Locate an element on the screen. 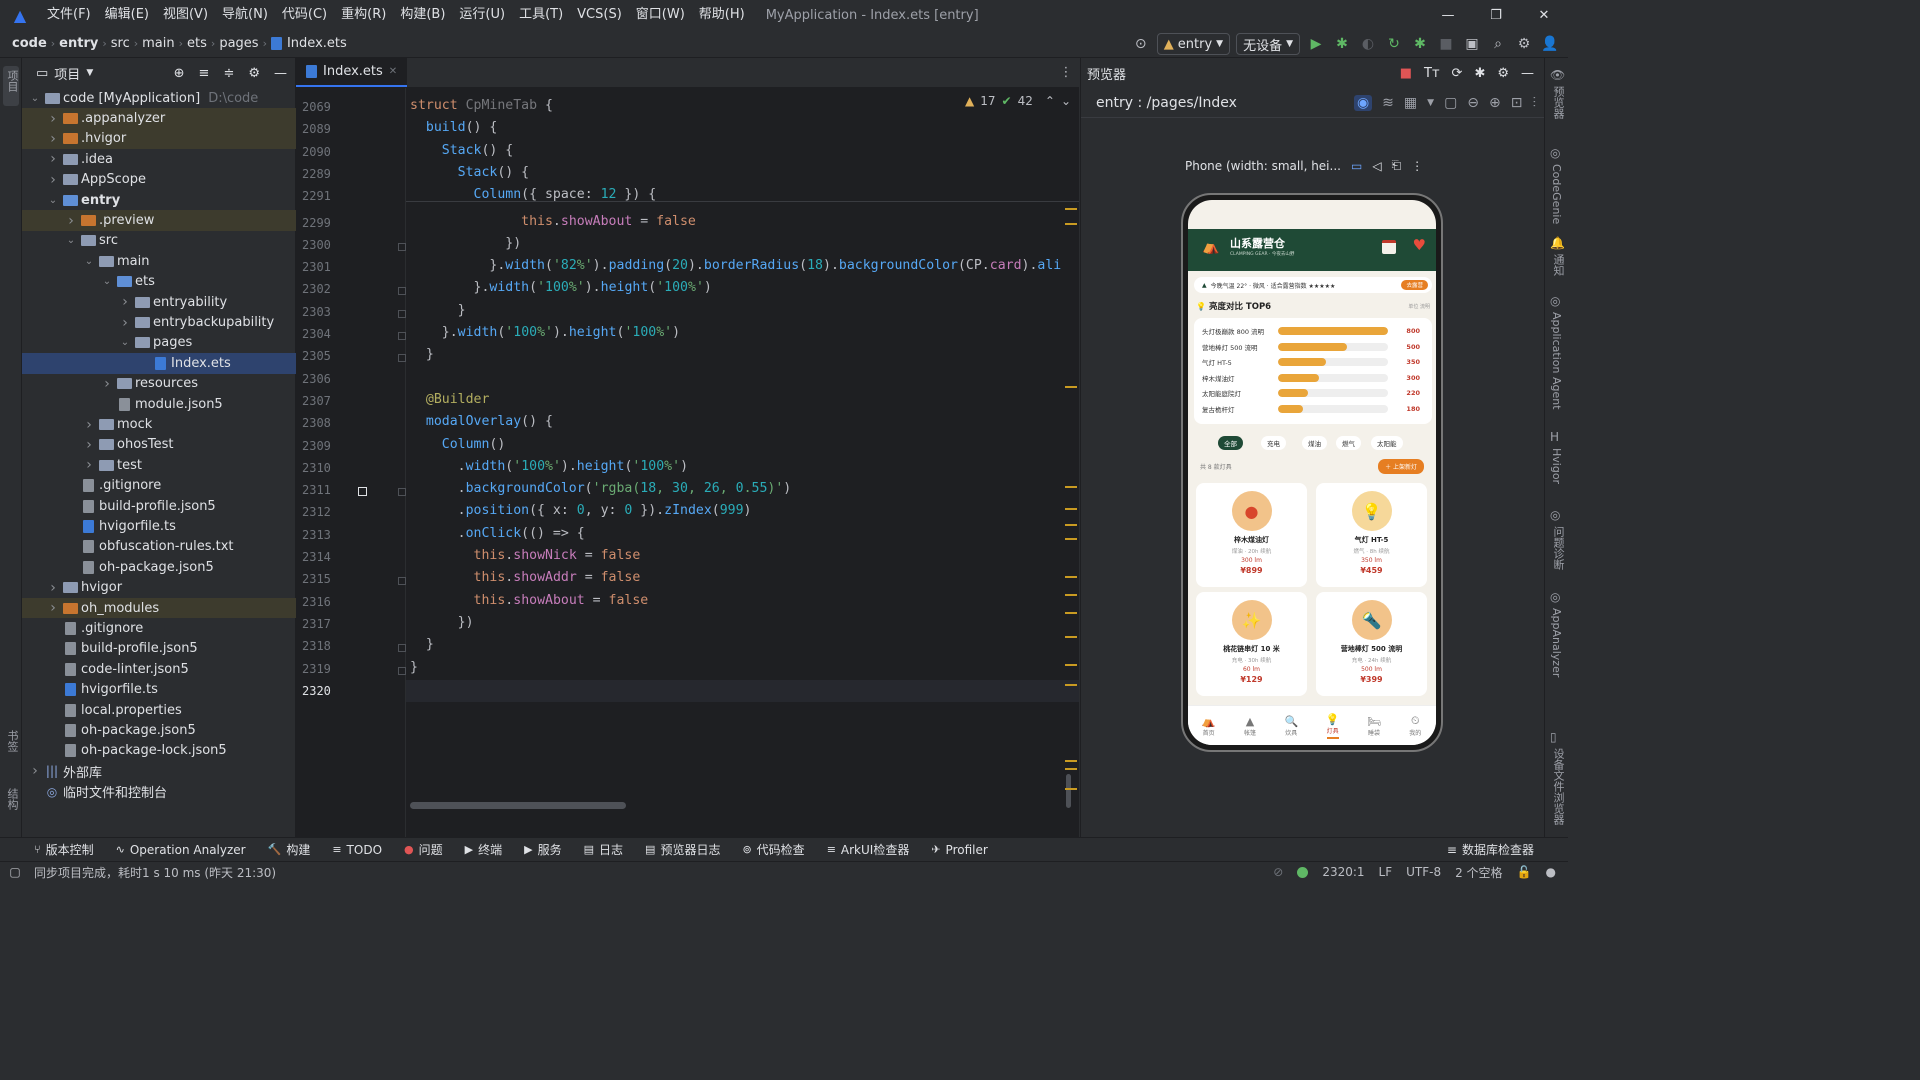 The image size is (1920, 1080). chevron-up-icon: ⌃ is located at coordinates (1050, 101).